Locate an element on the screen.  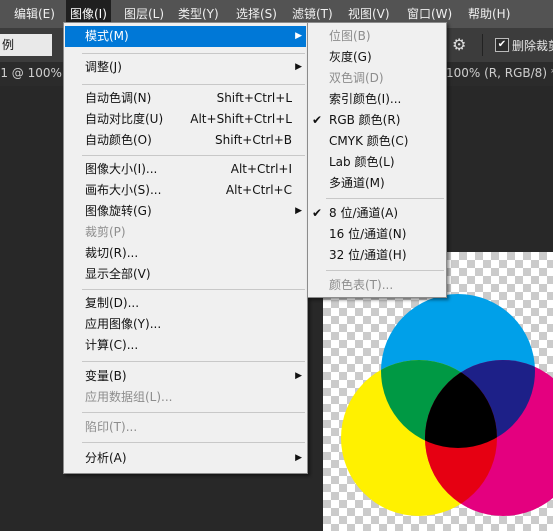
submenu-item-lab-color: Lab 颜色(L) is located at coordinates (377, 162).